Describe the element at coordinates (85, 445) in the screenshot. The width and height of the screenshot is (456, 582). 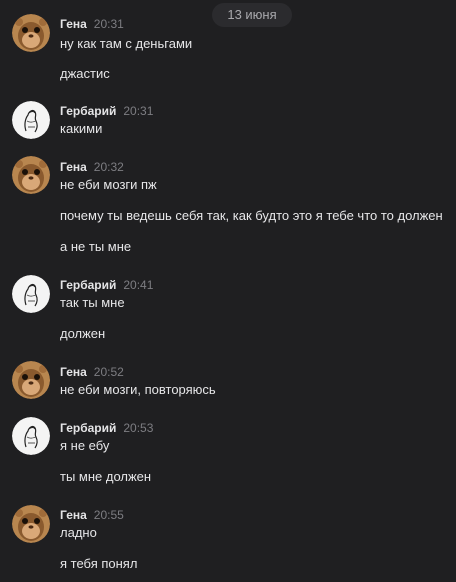
I see `message-text: я не ебу` at that location.